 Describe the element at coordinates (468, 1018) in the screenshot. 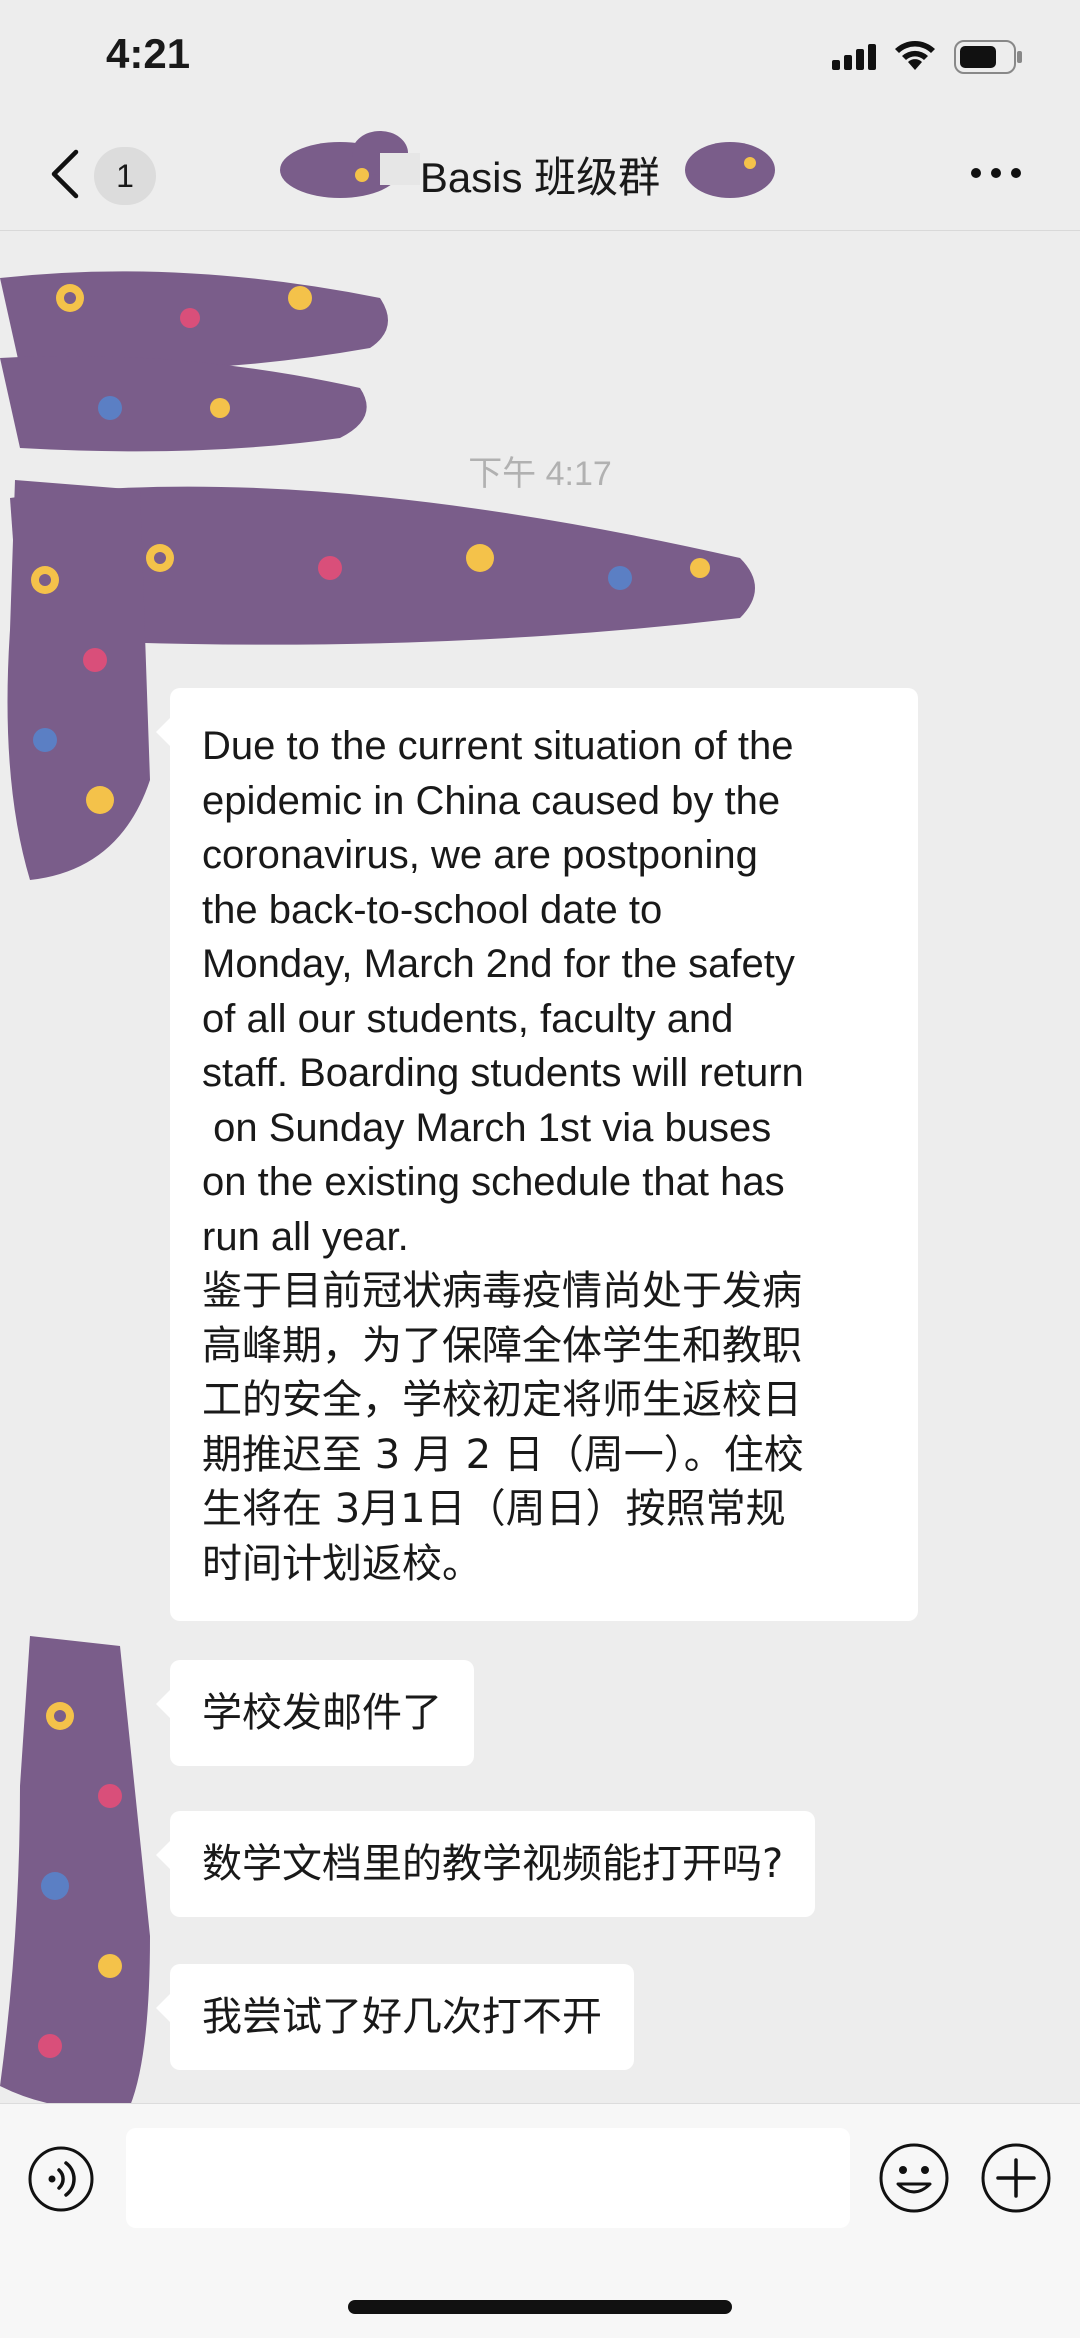

I see `message-line: of all our students, faculty and` at that location.